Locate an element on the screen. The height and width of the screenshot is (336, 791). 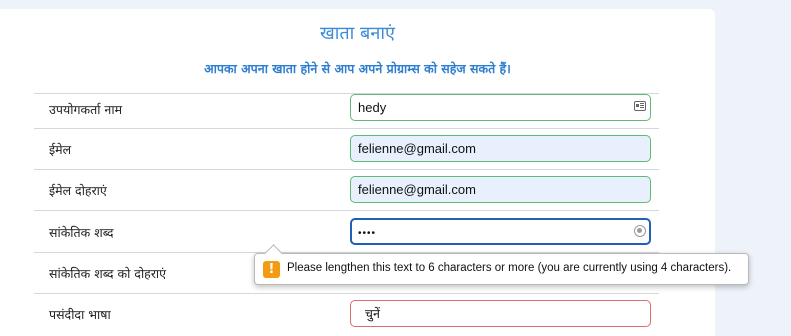
username-label: उपयोगकर्ता नाम is located at coordinates (86, 109).